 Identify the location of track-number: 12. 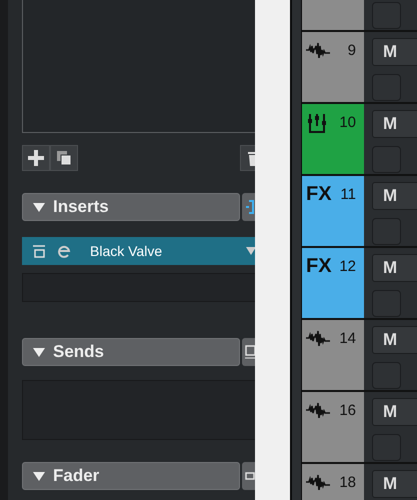
(347, 267).